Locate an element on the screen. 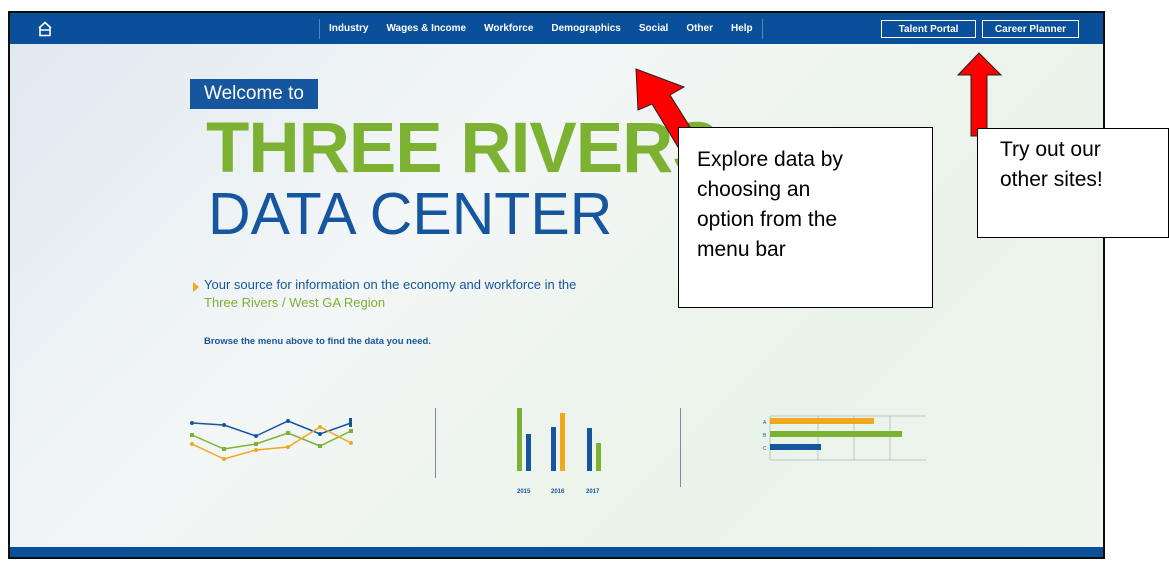 The width and height of the screenshot is (1169, 561). home-icon is located at coordinates (45, 29).